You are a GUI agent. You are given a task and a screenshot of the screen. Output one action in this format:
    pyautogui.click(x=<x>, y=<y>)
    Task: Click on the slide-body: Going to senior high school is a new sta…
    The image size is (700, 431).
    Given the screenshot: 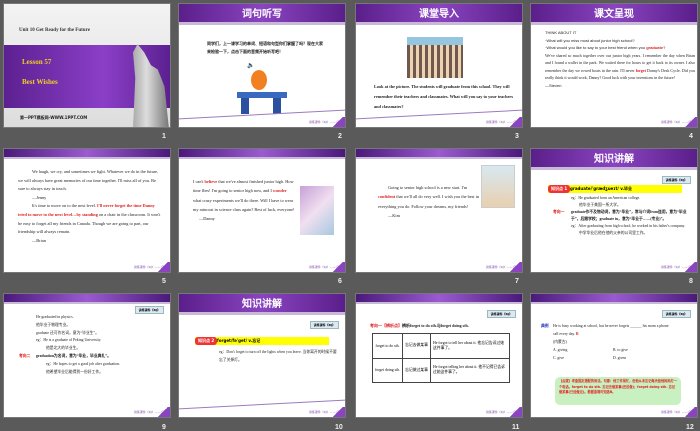 What is the action you would take?
    pyautogui.click(x=431, y=201)
    